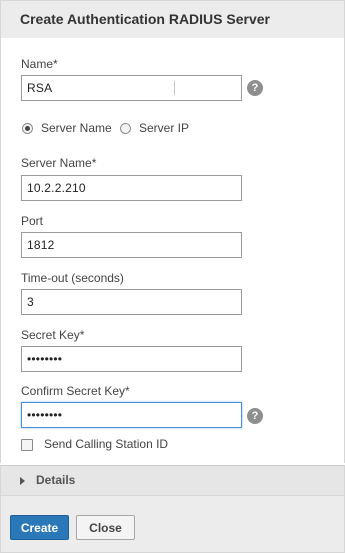 The width and height of the screenshot is (345, 553). Describe the element at coordinates (39, 64) in the screenshot. I see `name-label: Name*` at that location.